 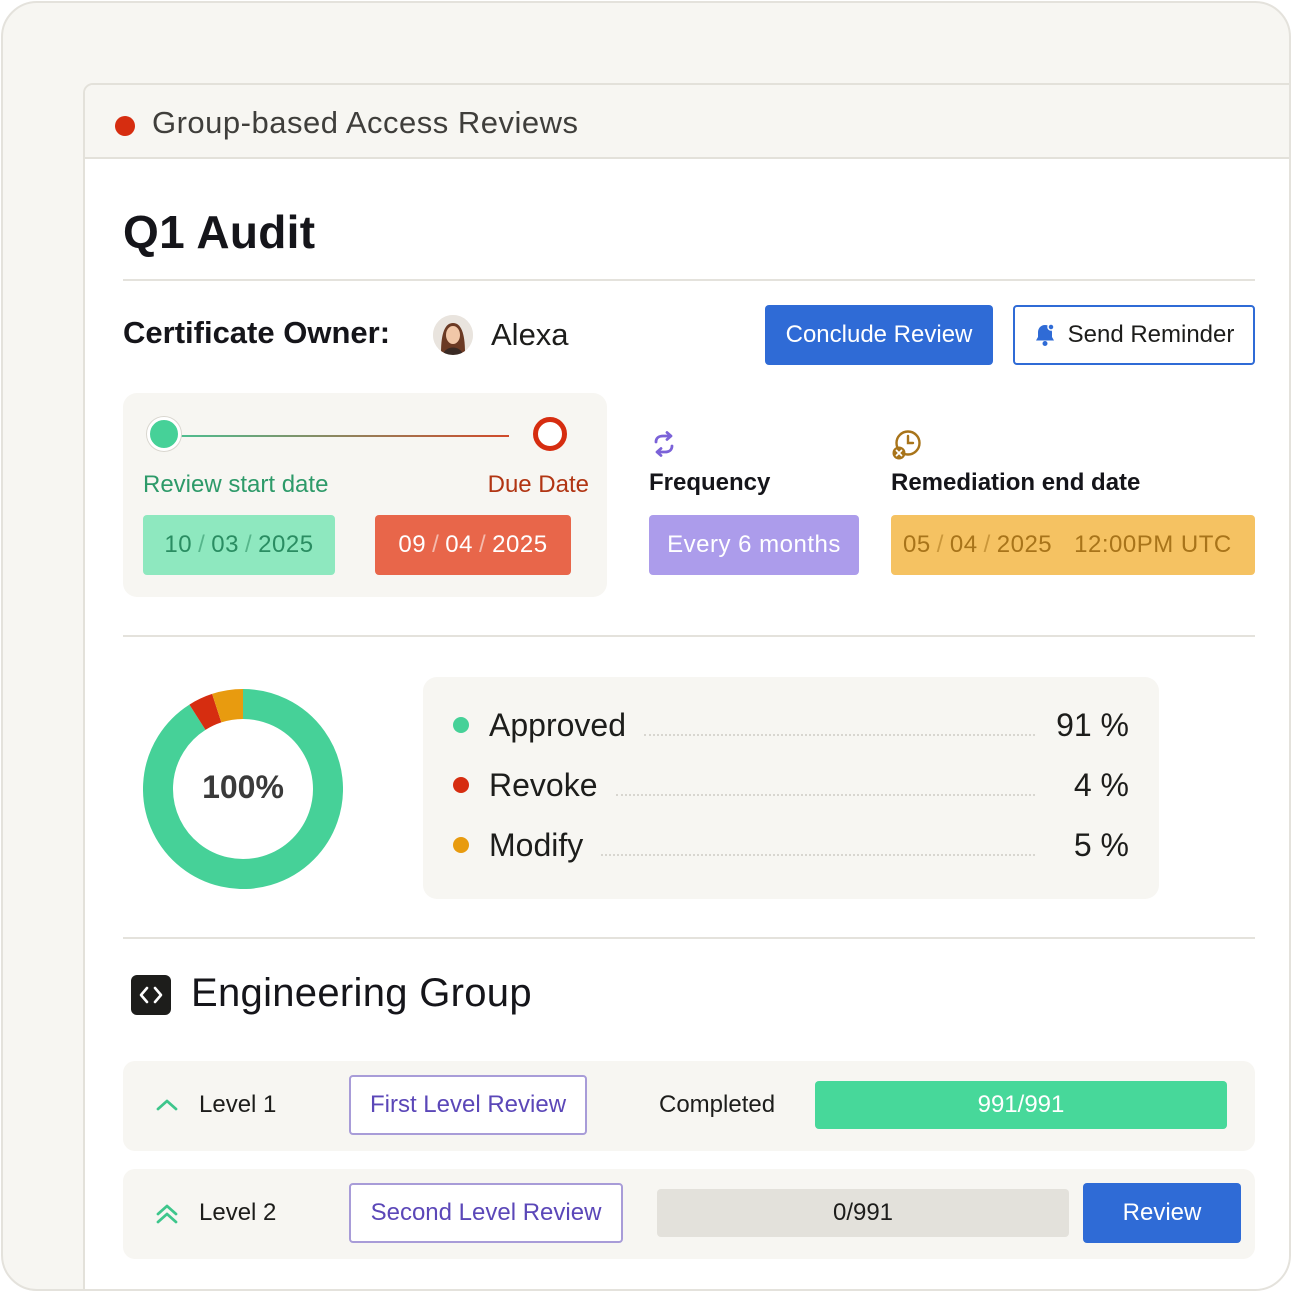 I want to click on due-marker, so click(x=550, y=434).